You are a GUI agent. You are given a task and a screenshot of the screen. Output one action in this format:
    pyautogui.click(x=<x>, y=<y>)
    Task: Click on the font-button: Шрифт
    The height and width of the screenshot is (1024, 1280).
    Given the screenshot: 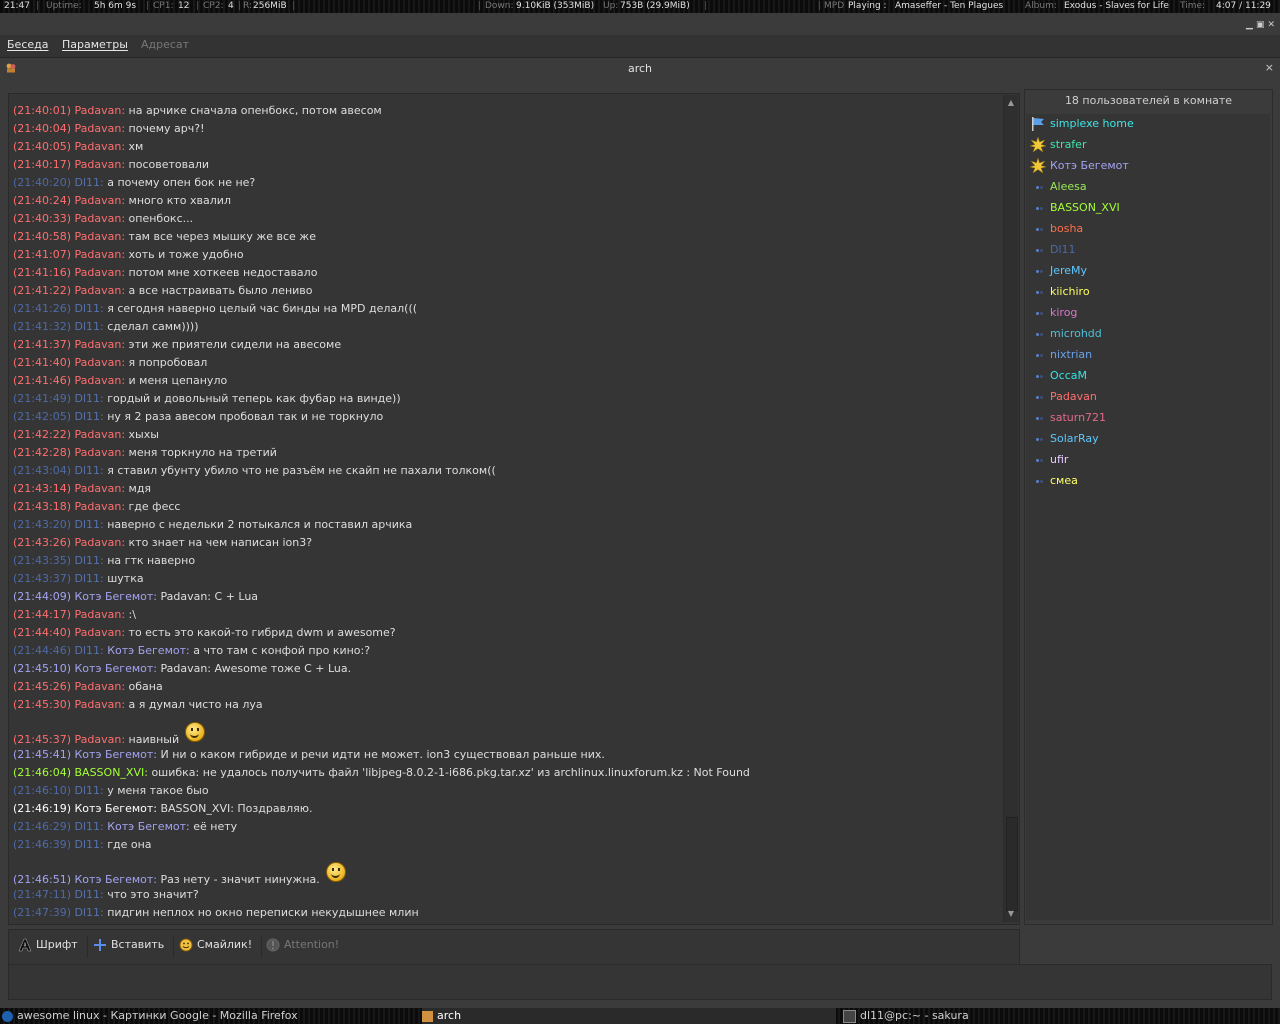 What is the action you would take?
    pyautogui.click(x=48, y=947)
    